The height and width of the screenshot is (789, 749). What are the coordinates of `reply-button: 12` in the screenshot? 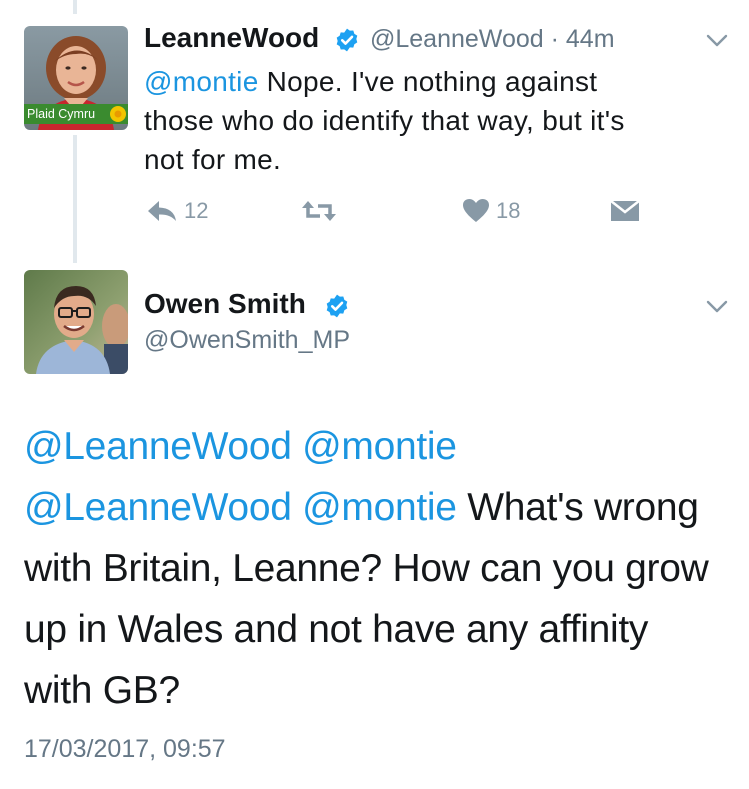 It's located at (177, 211).